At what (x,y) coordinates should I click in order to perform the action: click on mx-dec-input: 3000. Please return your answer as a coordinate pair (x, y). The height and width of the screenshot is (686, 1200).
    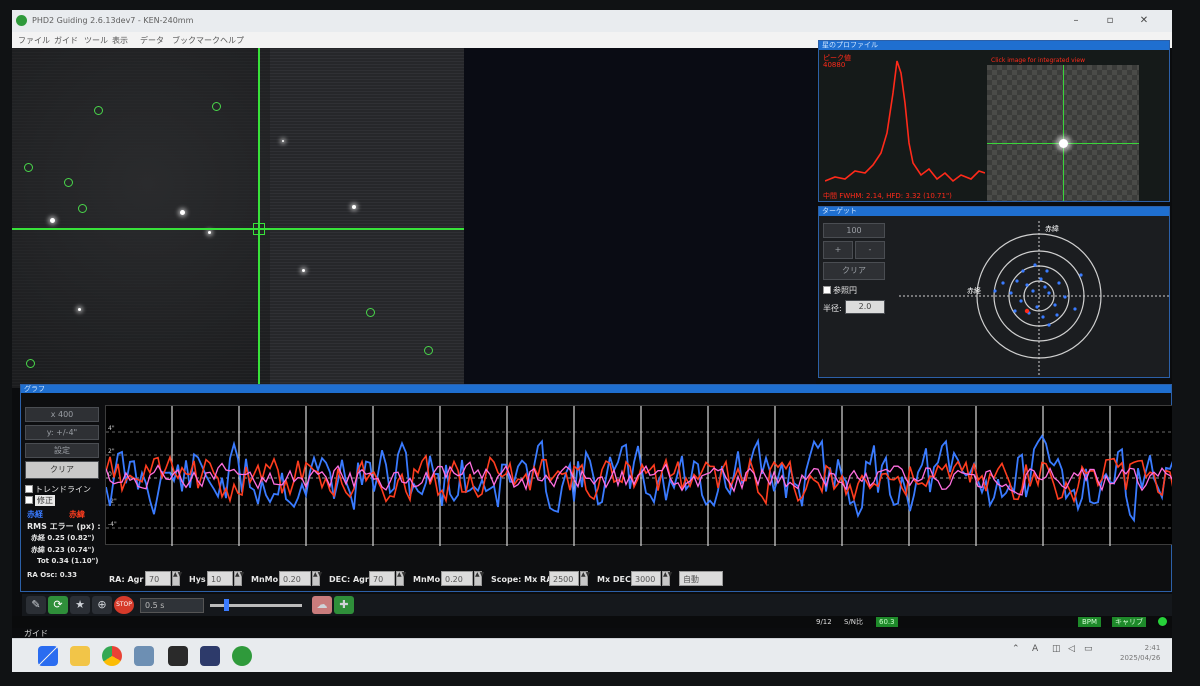
    Looking at the image, I should click on (646, 578).